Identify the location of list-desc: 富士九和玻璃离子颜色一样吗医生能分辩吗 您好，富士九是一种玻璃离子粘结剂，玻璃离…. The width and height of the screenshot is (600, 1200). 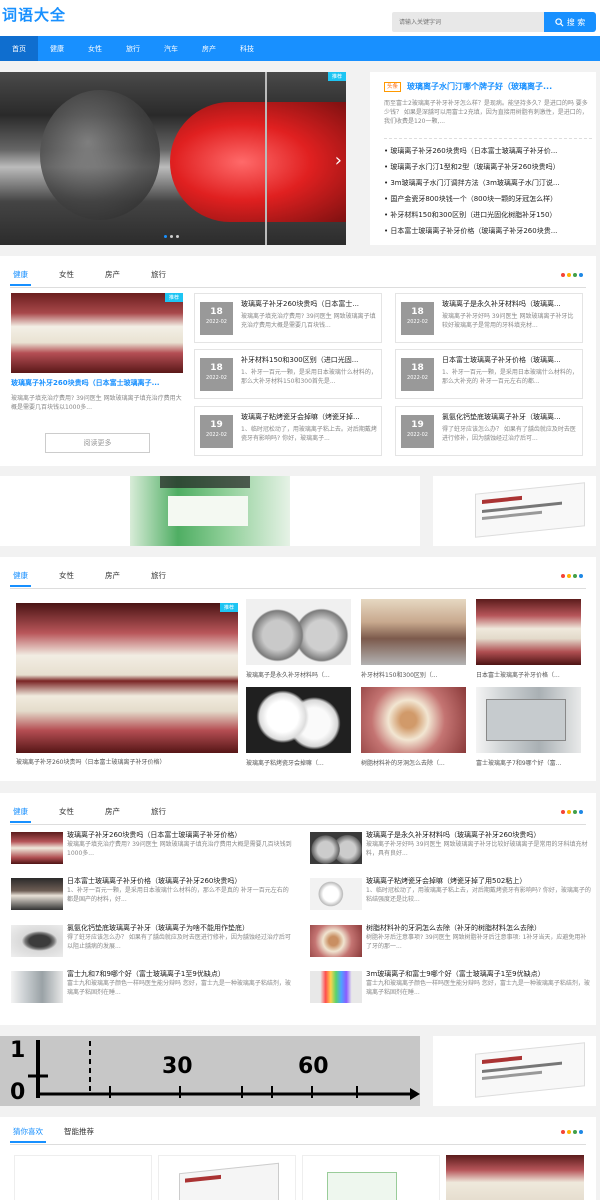
(179, 988).